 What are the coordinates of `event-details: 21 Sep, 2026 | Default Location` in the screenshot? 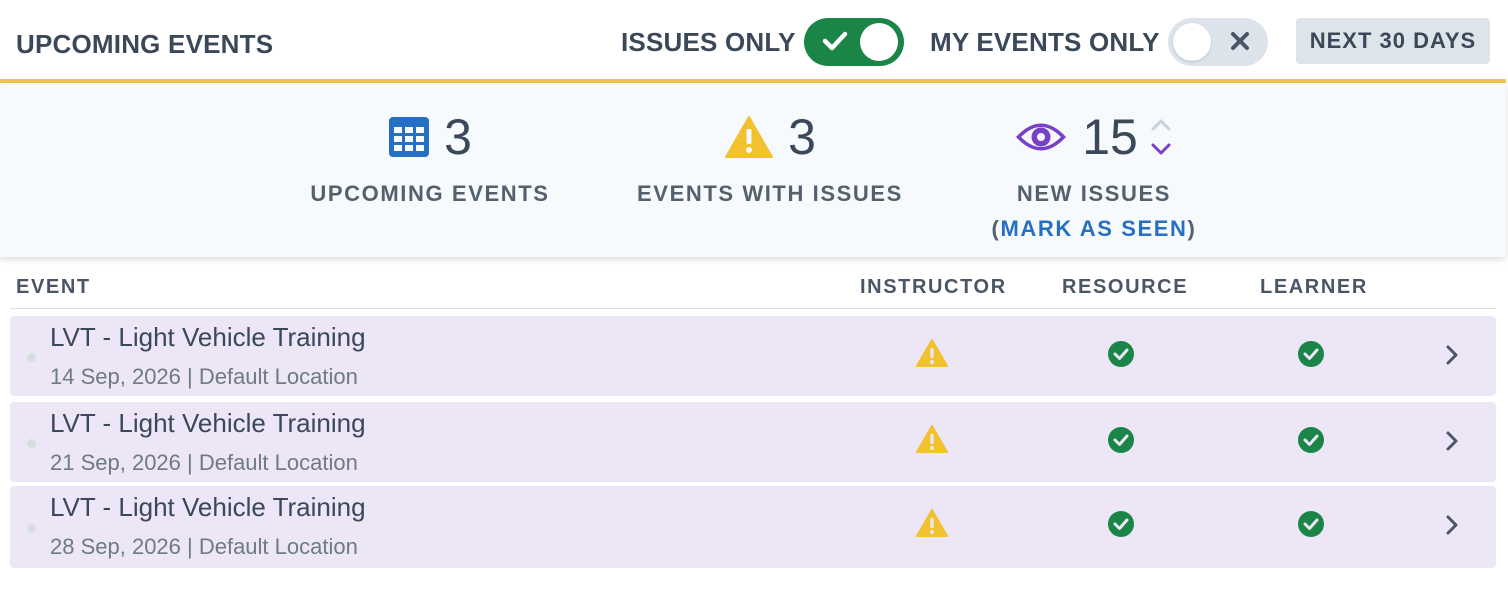 It's located at (204, 462).